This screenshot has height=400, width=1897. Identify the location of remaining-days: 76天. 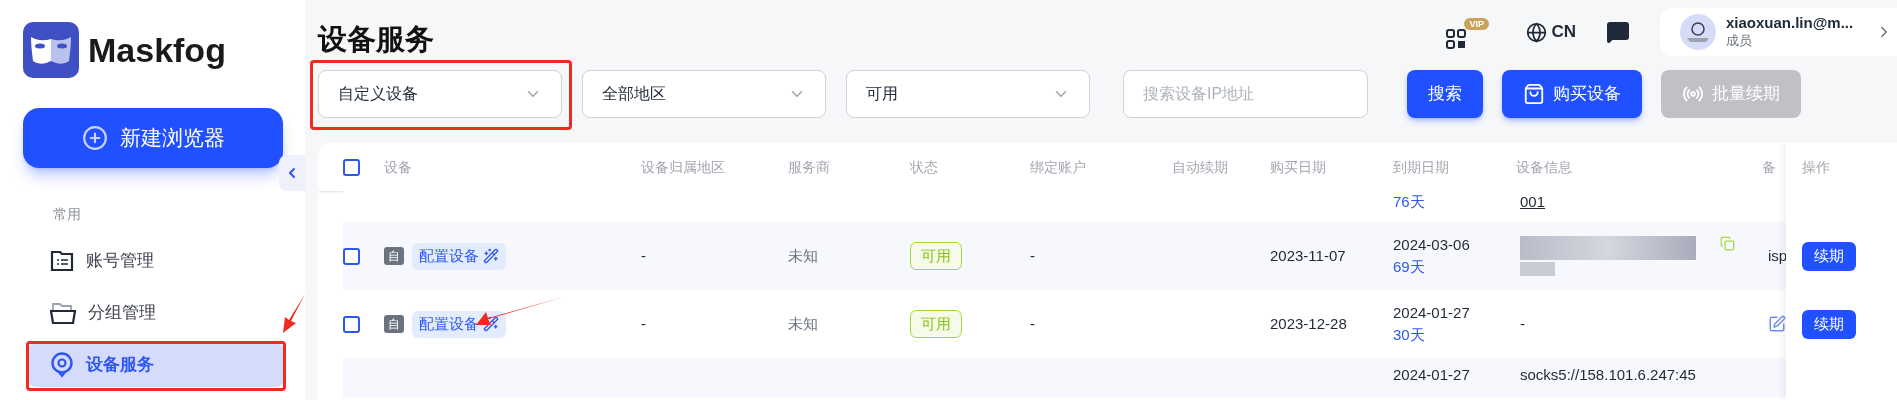
(1409, 201).